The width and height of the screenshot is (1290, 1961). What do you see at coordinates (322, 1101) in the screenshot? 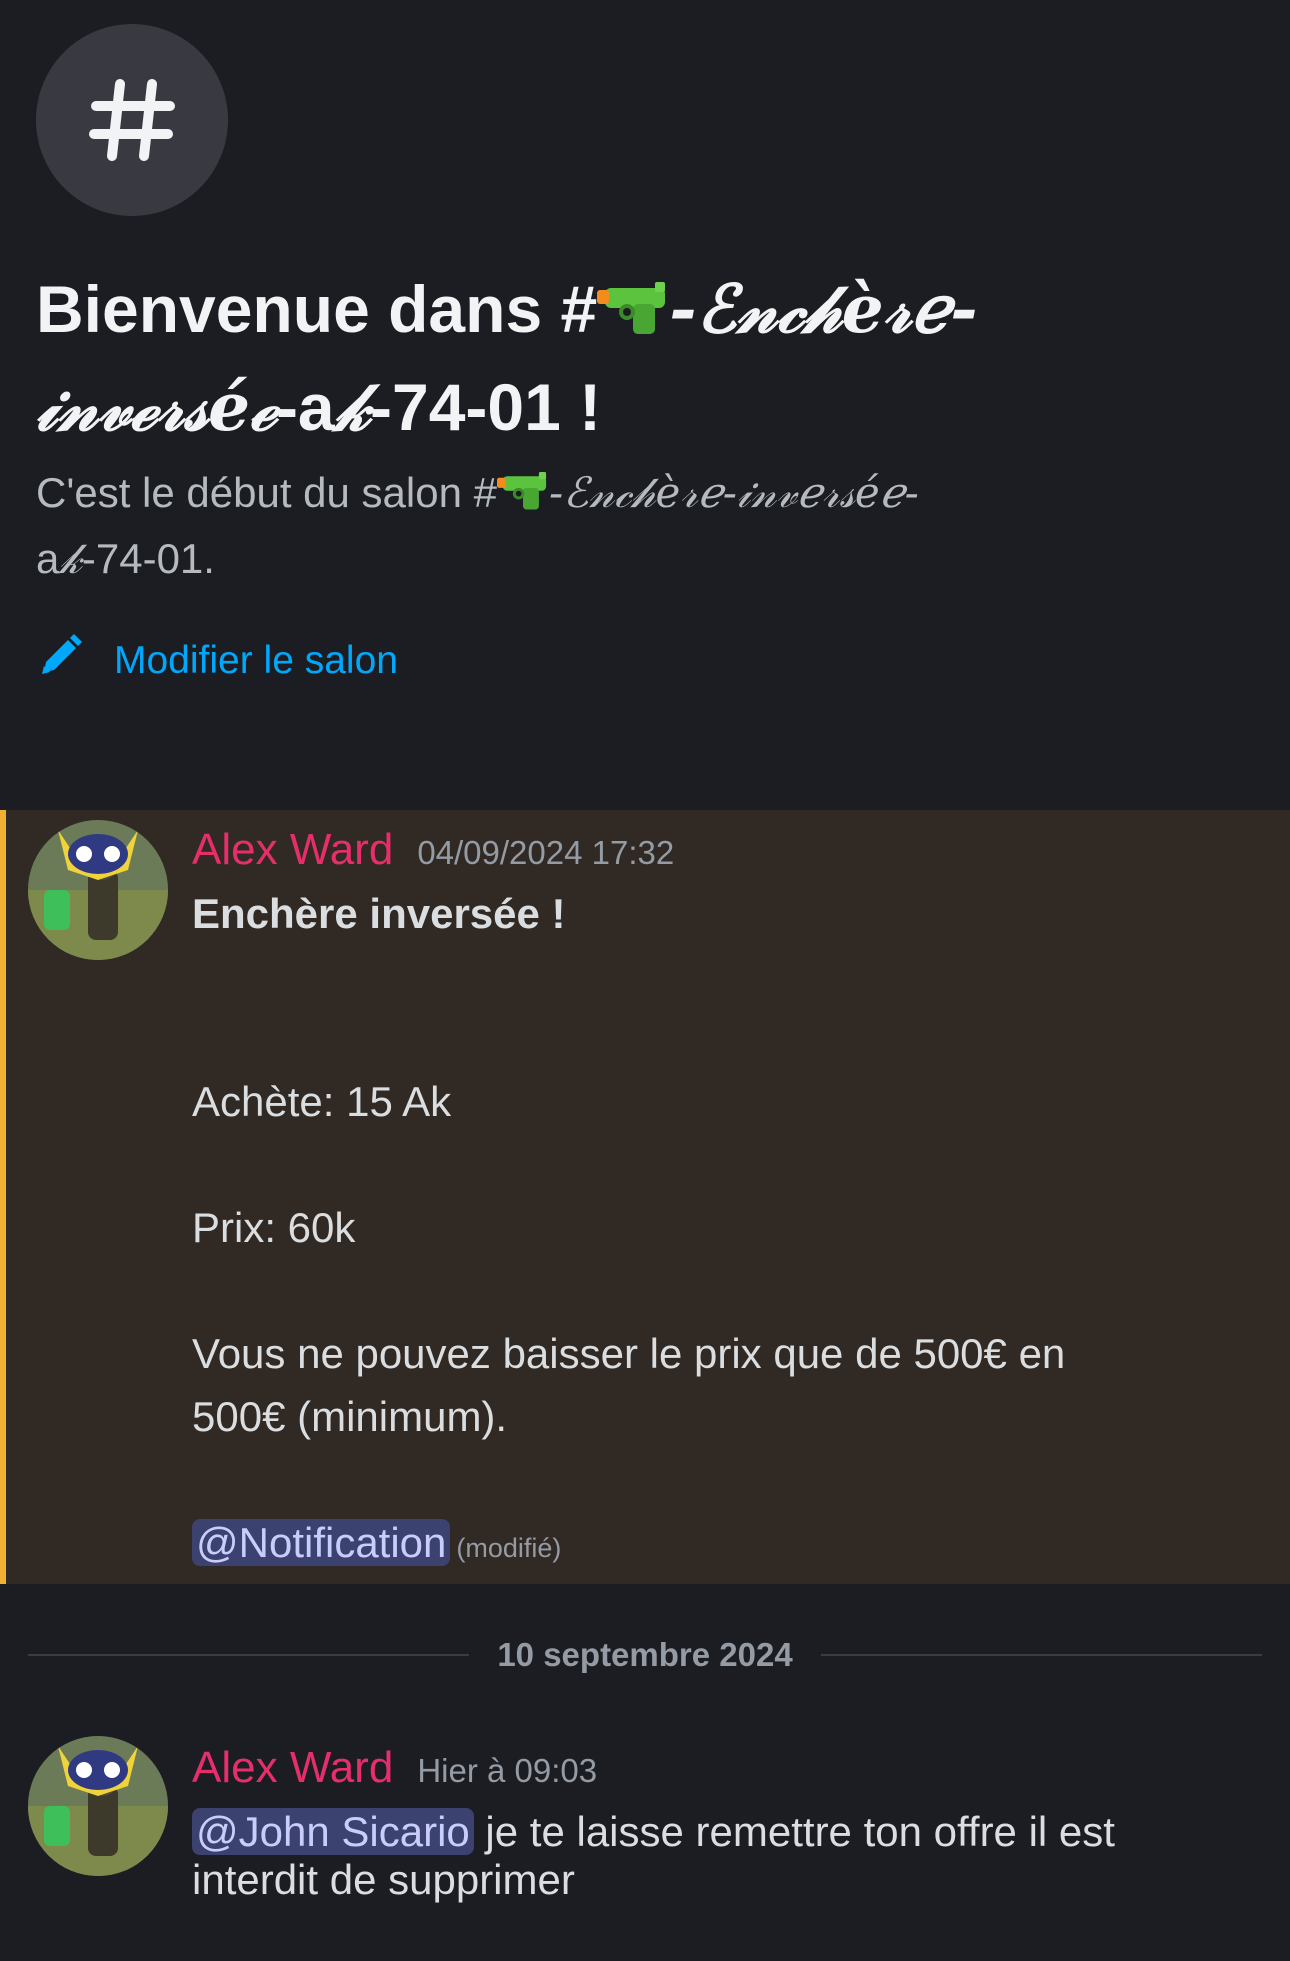
I see `message-line: Achète: 15 Ak` at bounding box center [322, 1101].